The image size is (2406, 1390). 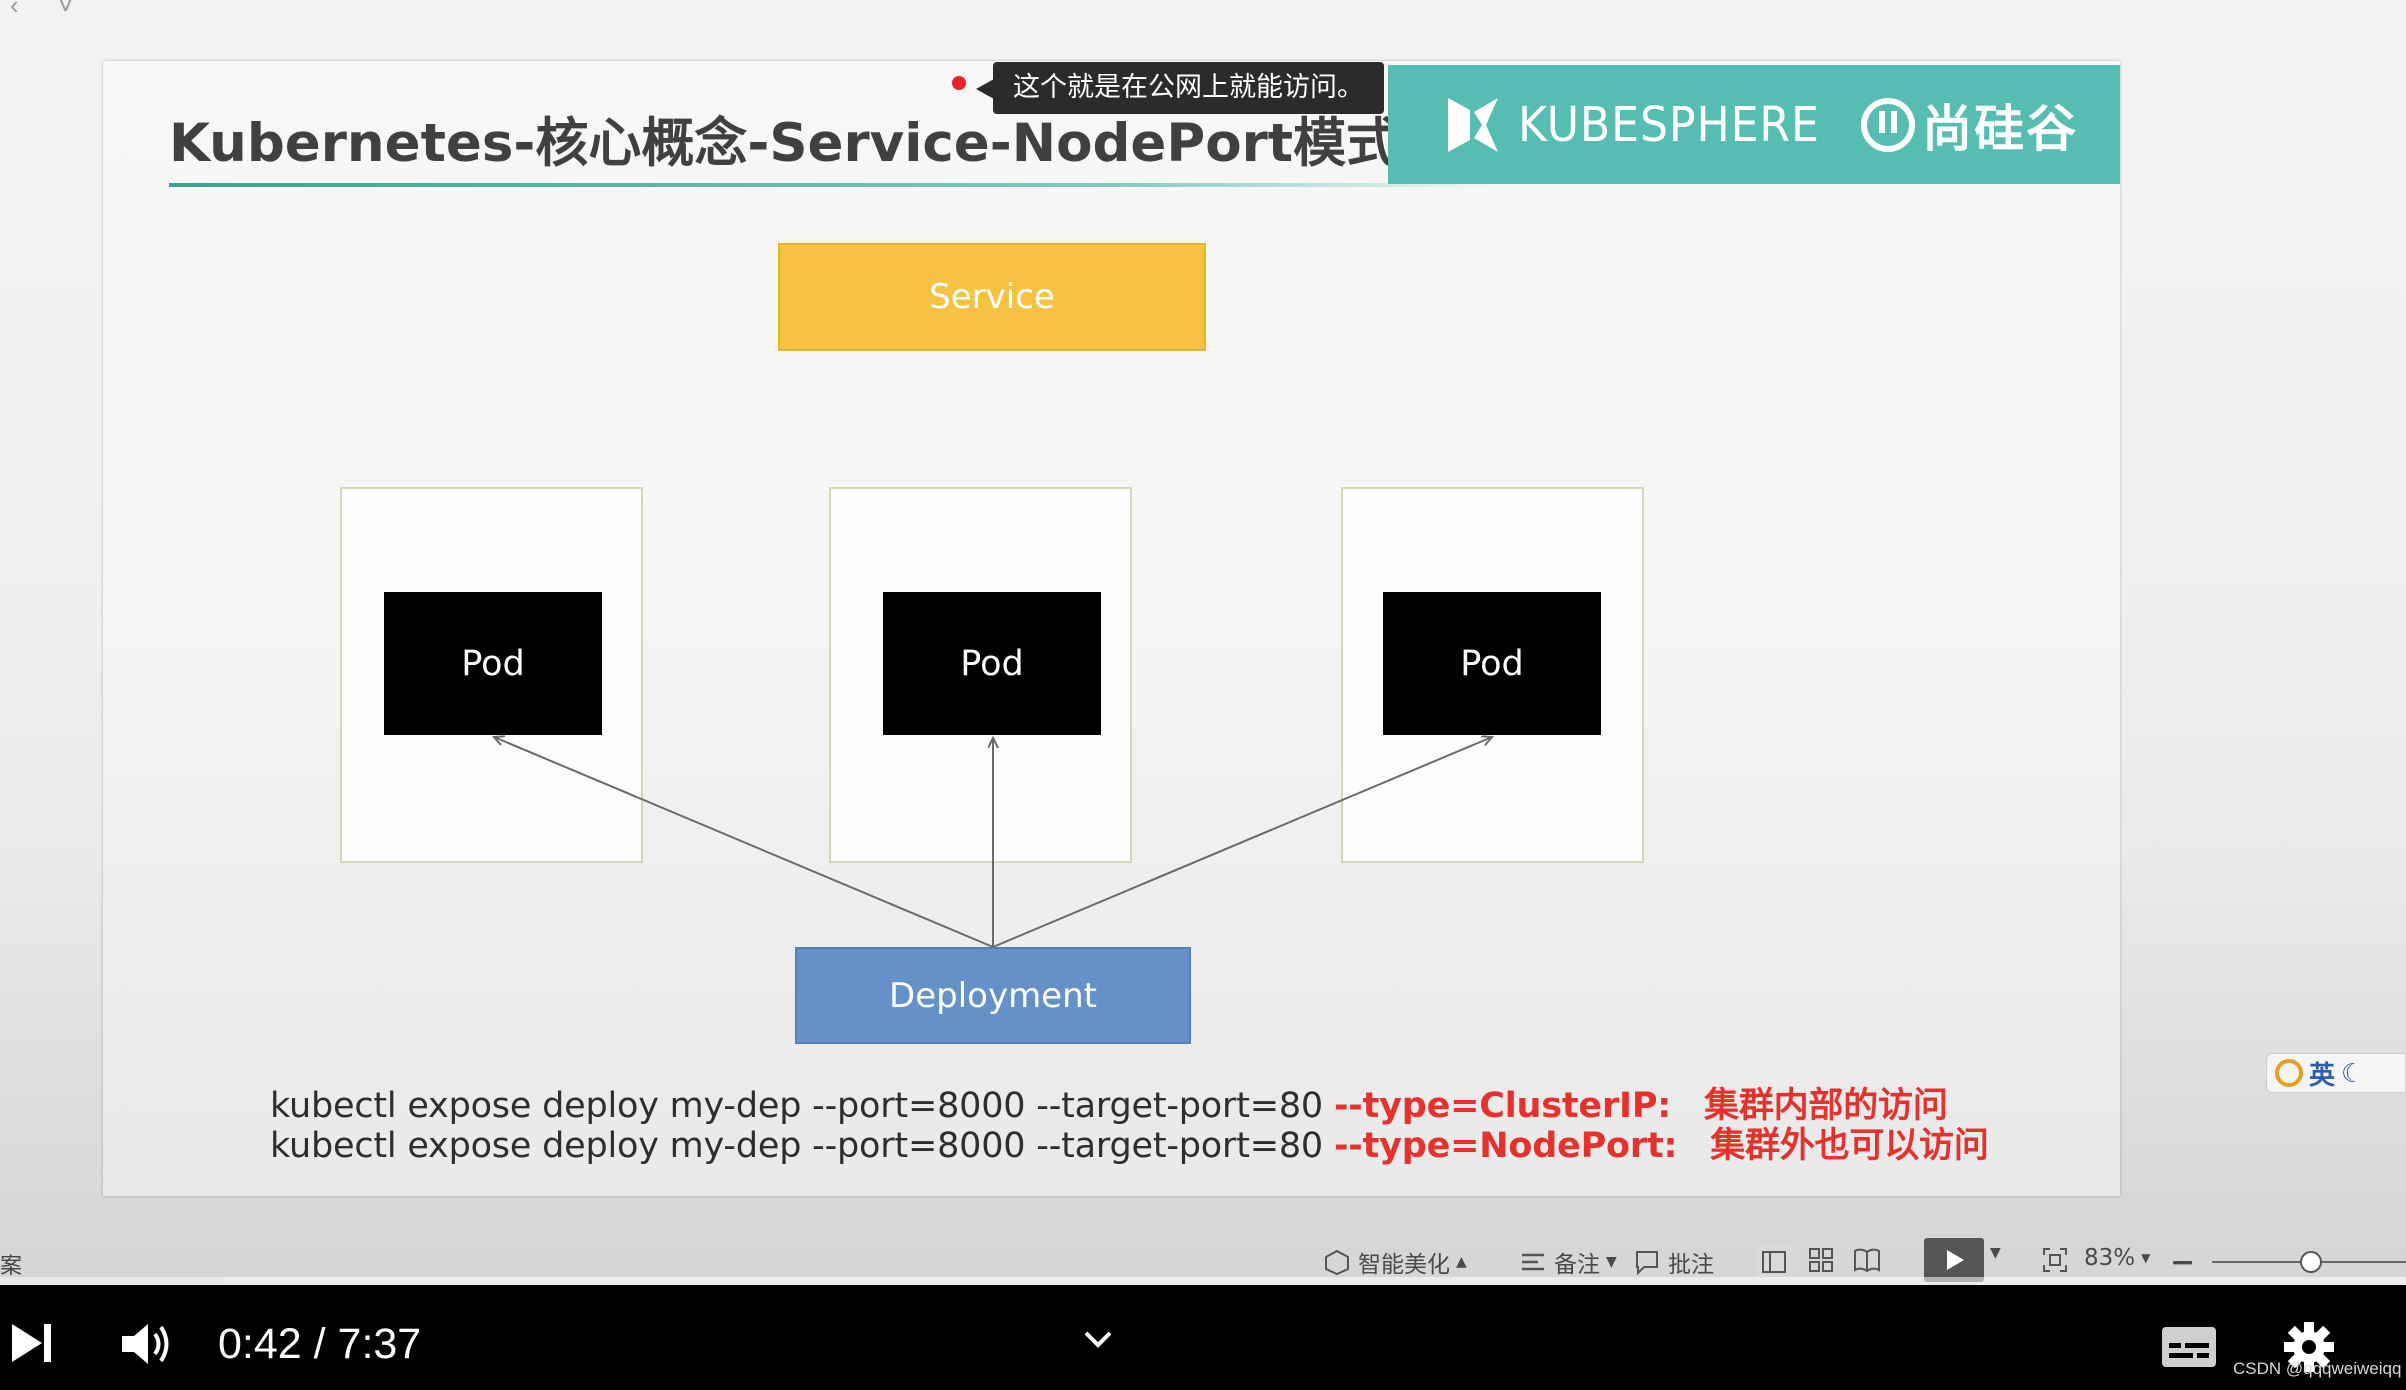 What do you see at coordinates (2189, 1347) in the screenshot?
I see `subtitles-icon` at bounding box center [2189, 1347].